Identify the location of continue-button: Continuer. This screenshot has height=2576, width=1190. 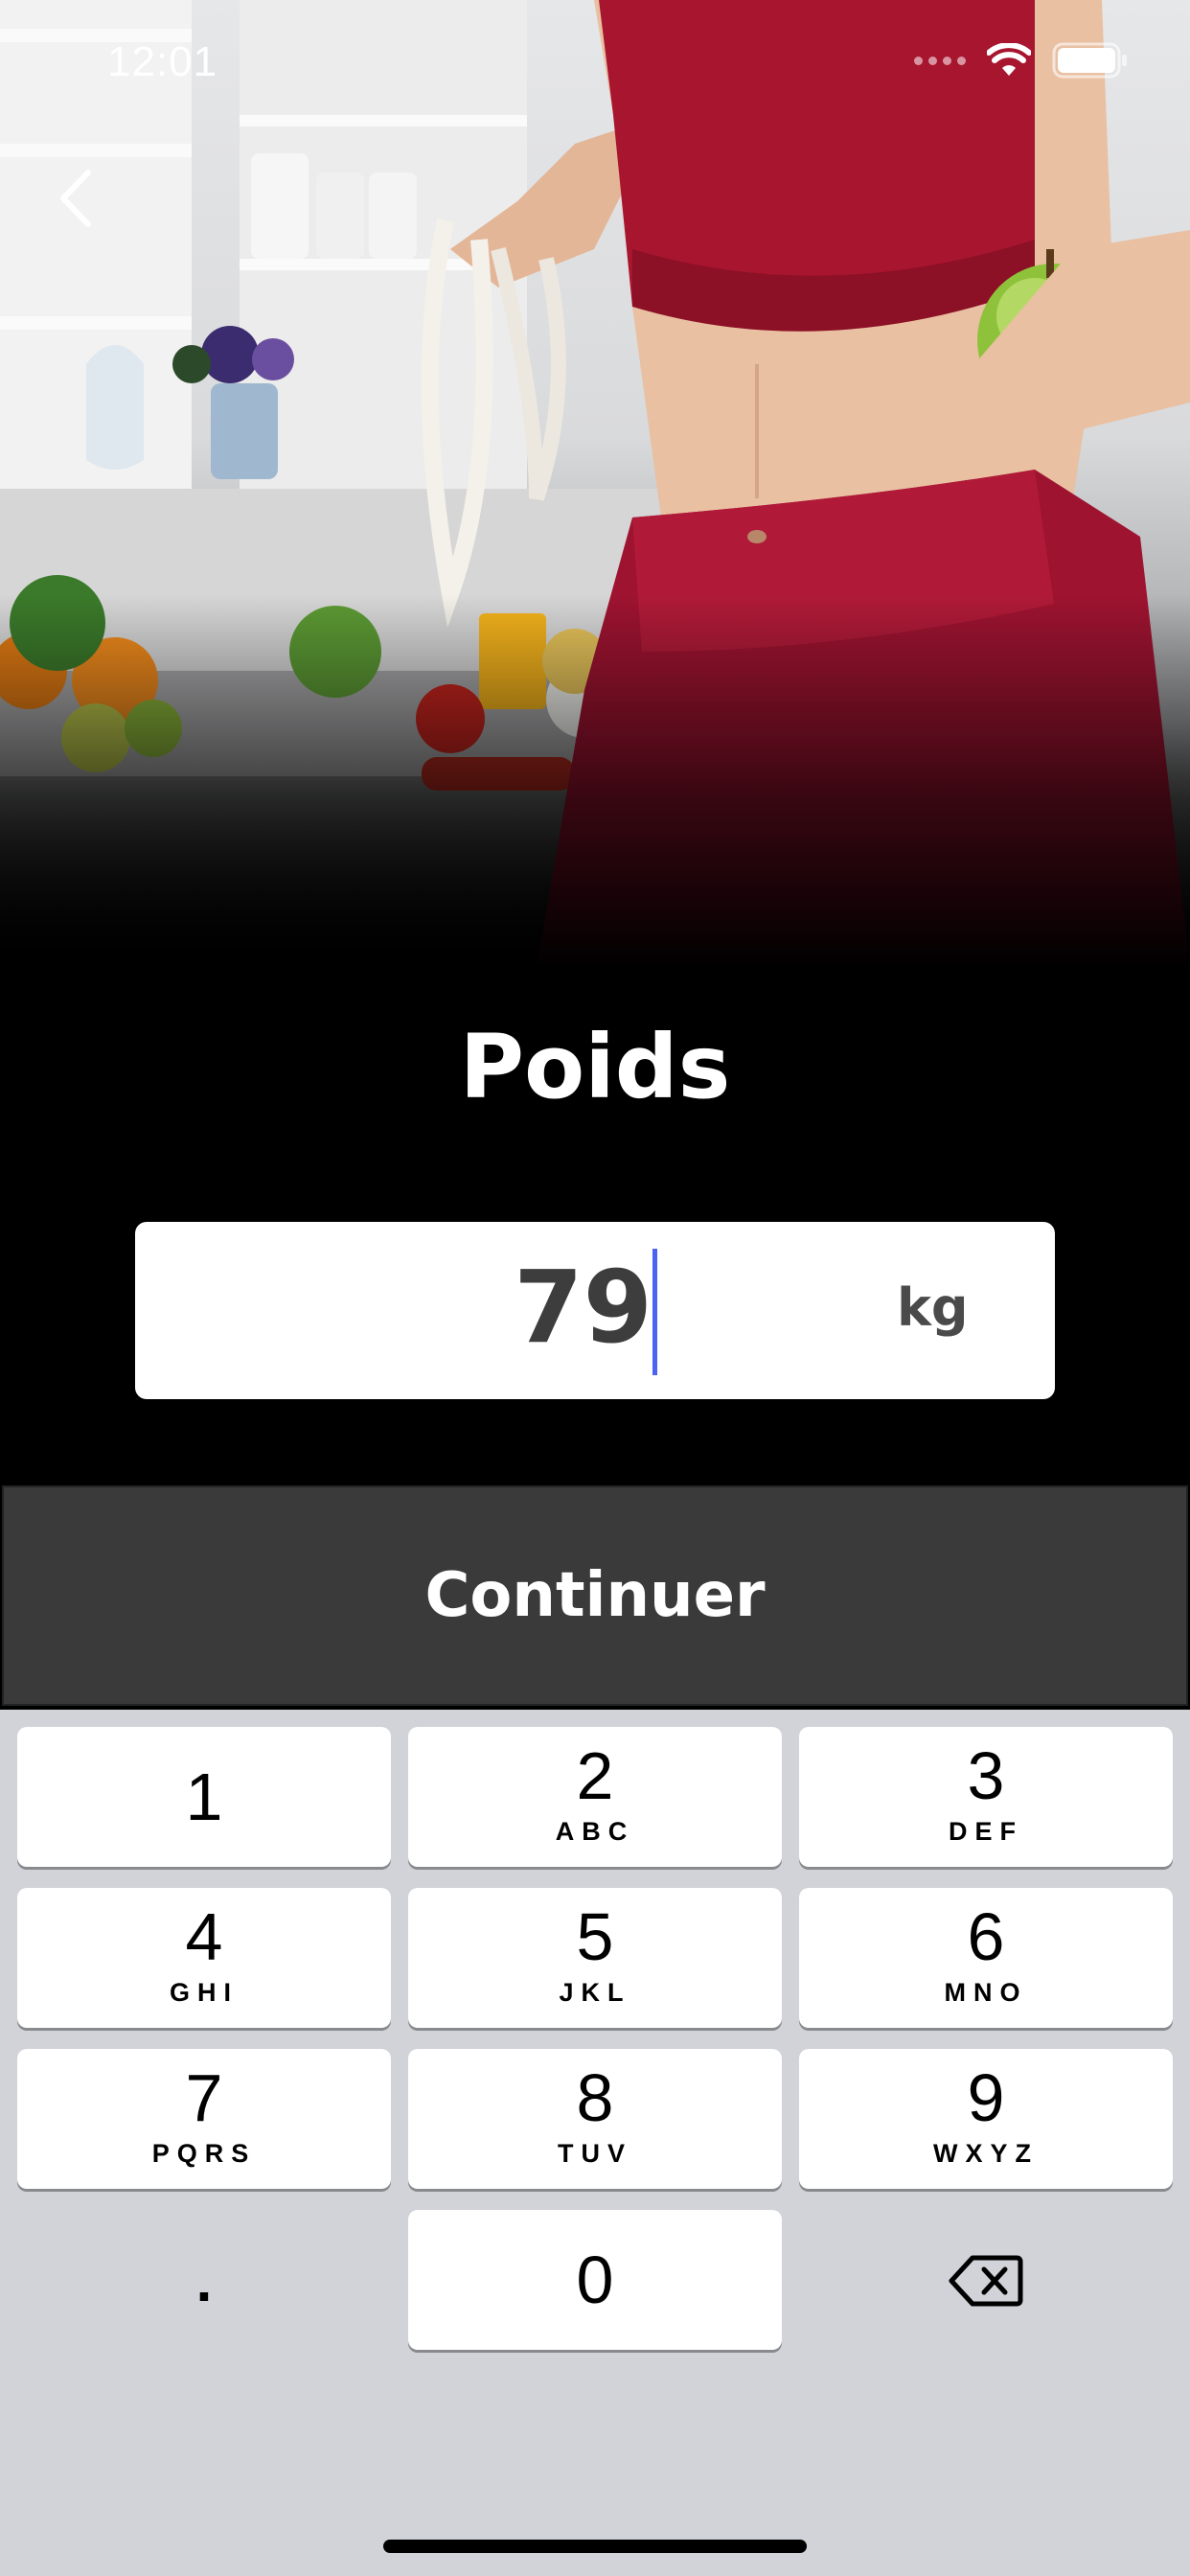
(595, 1595).